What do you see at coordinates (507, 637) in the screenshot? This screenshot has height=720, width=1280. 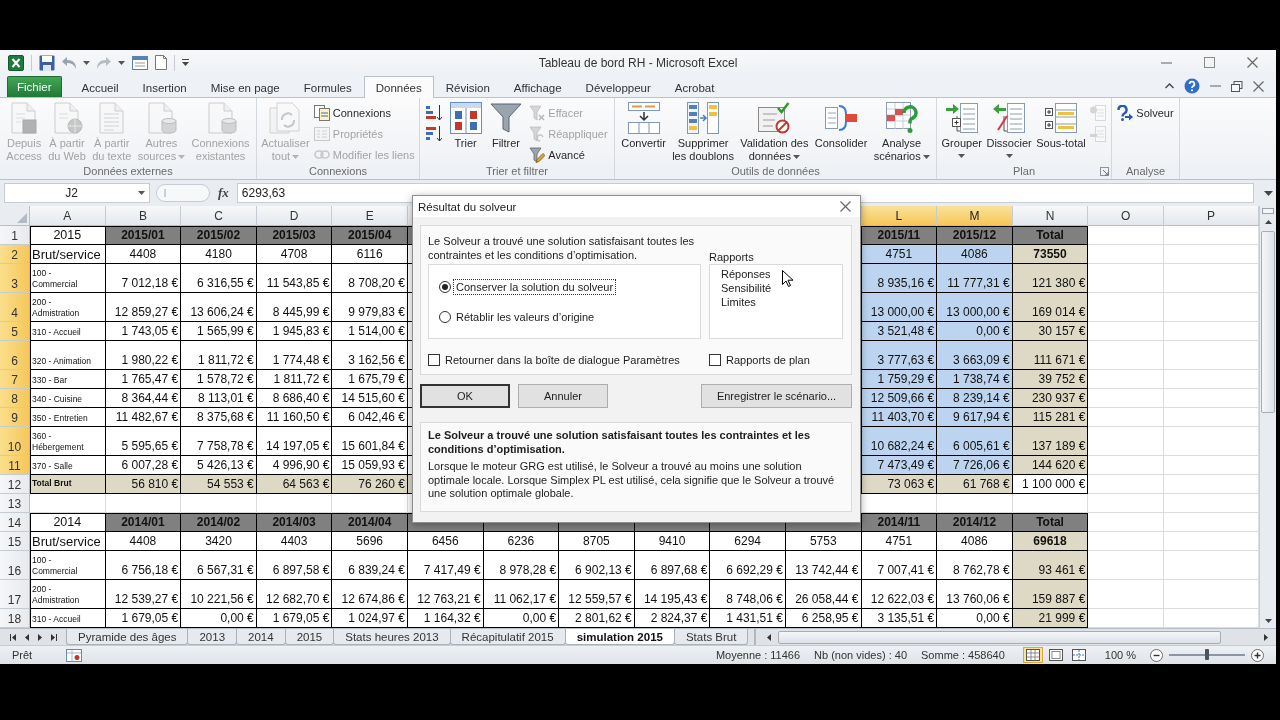 I see `sheet-tab: Récapitulatif 2015` at bounding box center [507, 637].